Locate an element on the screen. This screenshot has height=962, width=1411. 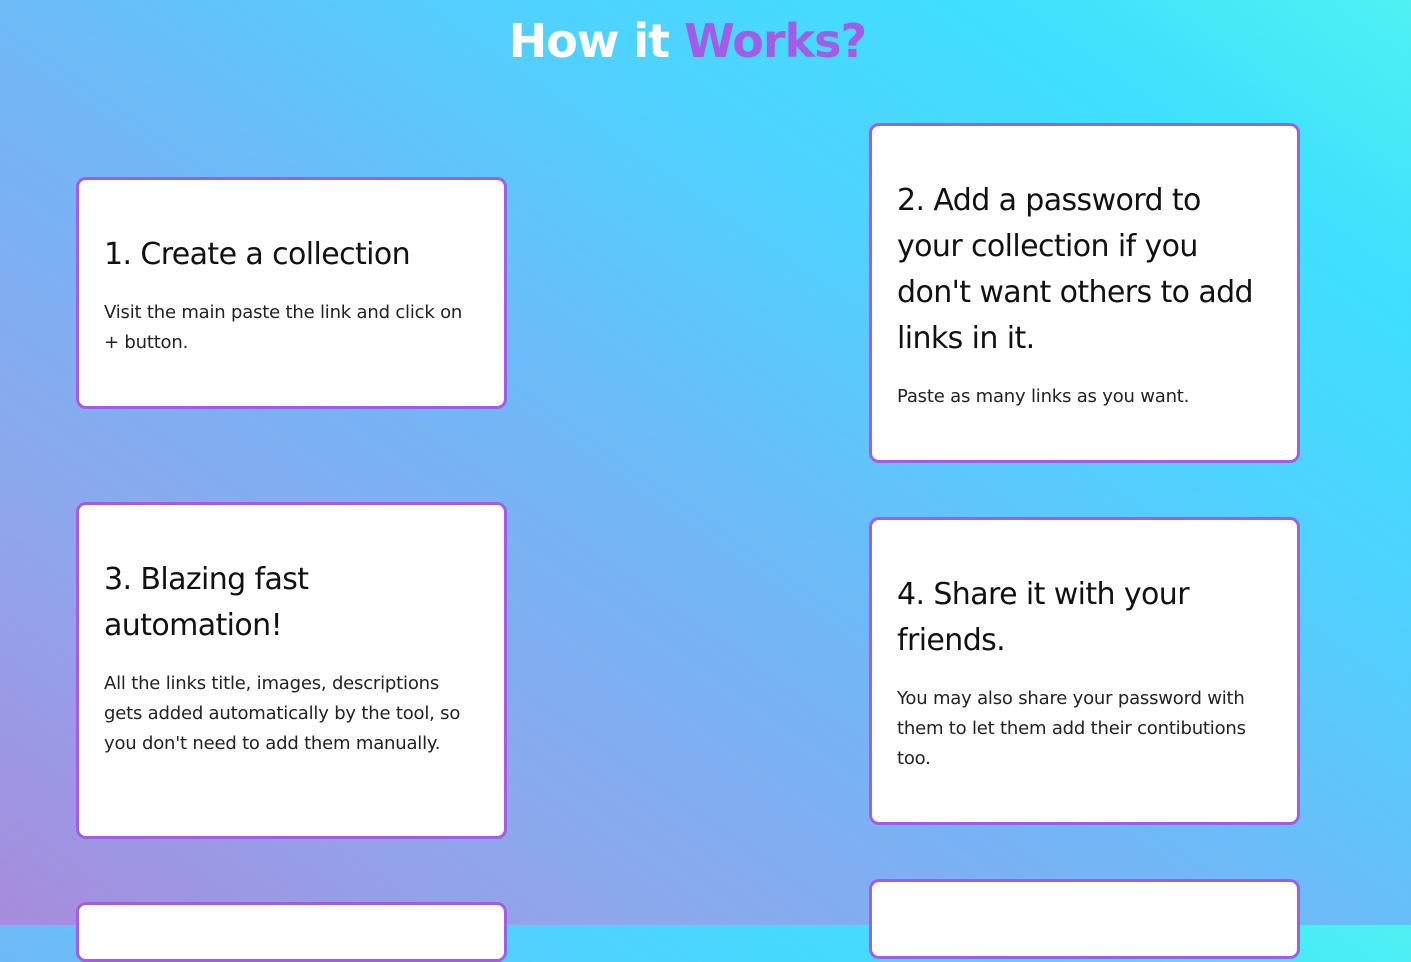
page-title-part-2: Works? is located at coordinates (775, 41).